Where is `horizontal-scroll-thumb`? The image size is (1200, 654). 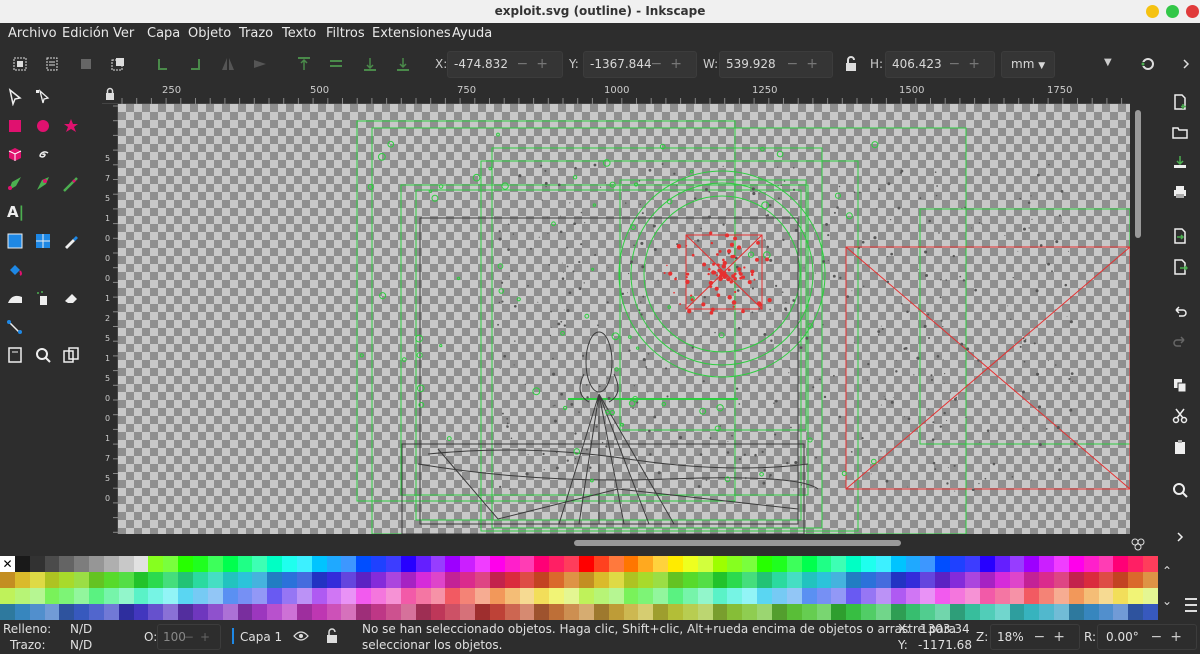
horizontal-scroll-thumb is located at coordinates (737, 543).